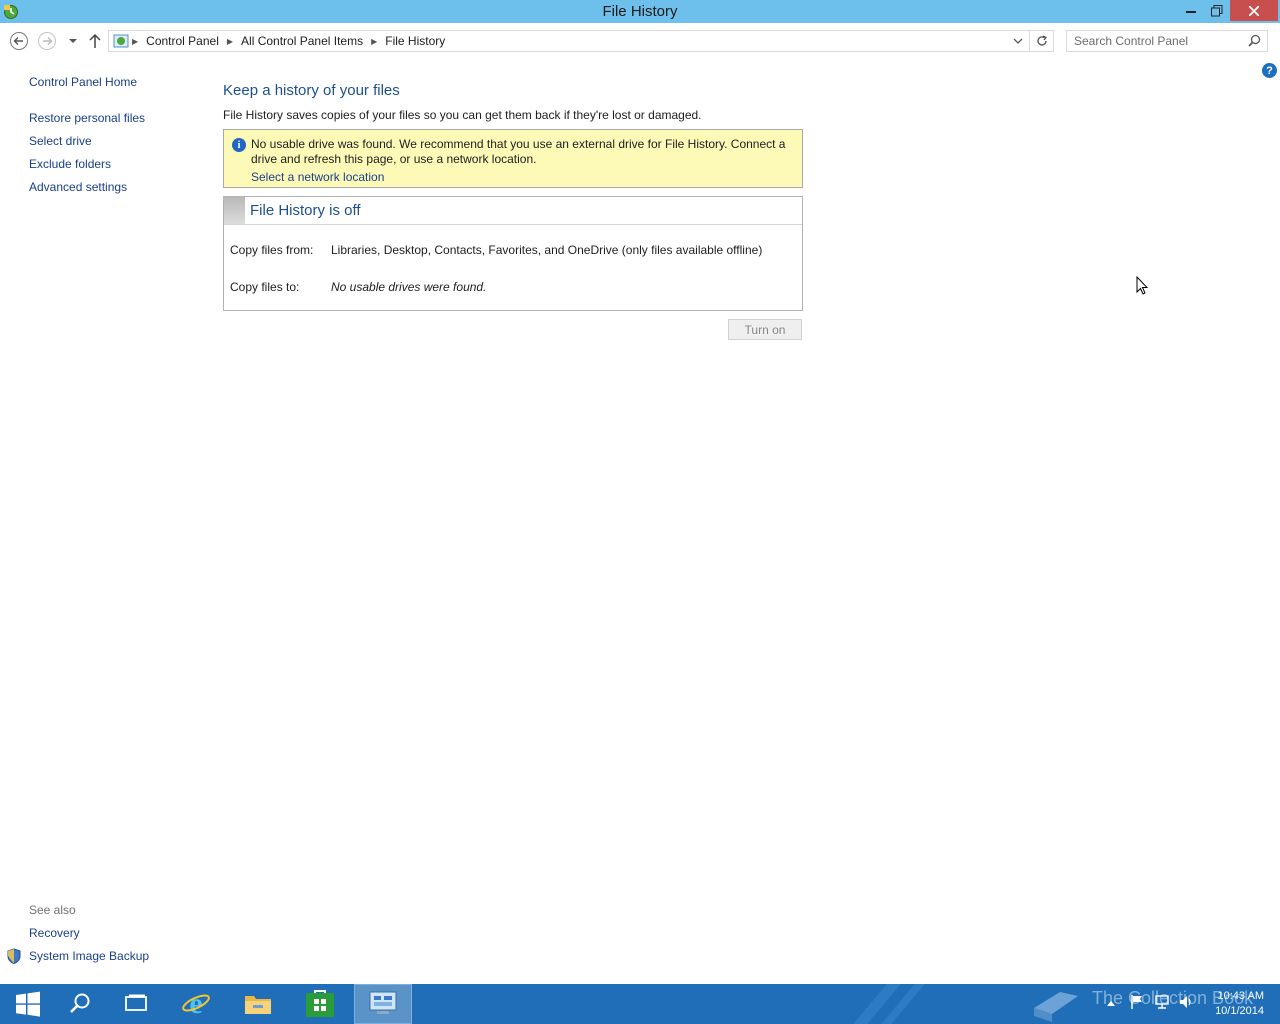  I want to click on forward-button, so click(47, 41).